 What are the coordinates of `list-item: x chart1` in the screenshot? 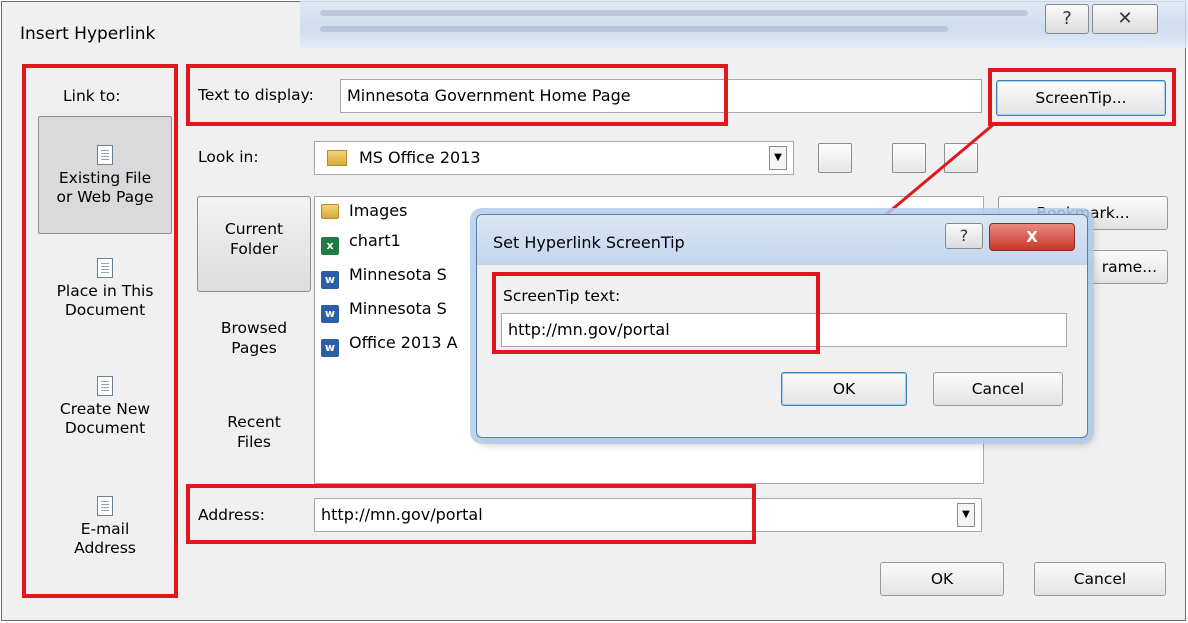 It's located at (361, 242).